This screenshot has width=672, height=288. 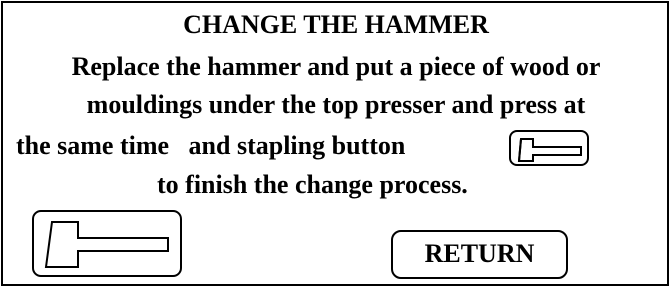 What do you see at coordinates (336, 24) in the screenshot?
I see `dialog-title: CHANGE THE HAMMER` at bounding box center [336, 24].